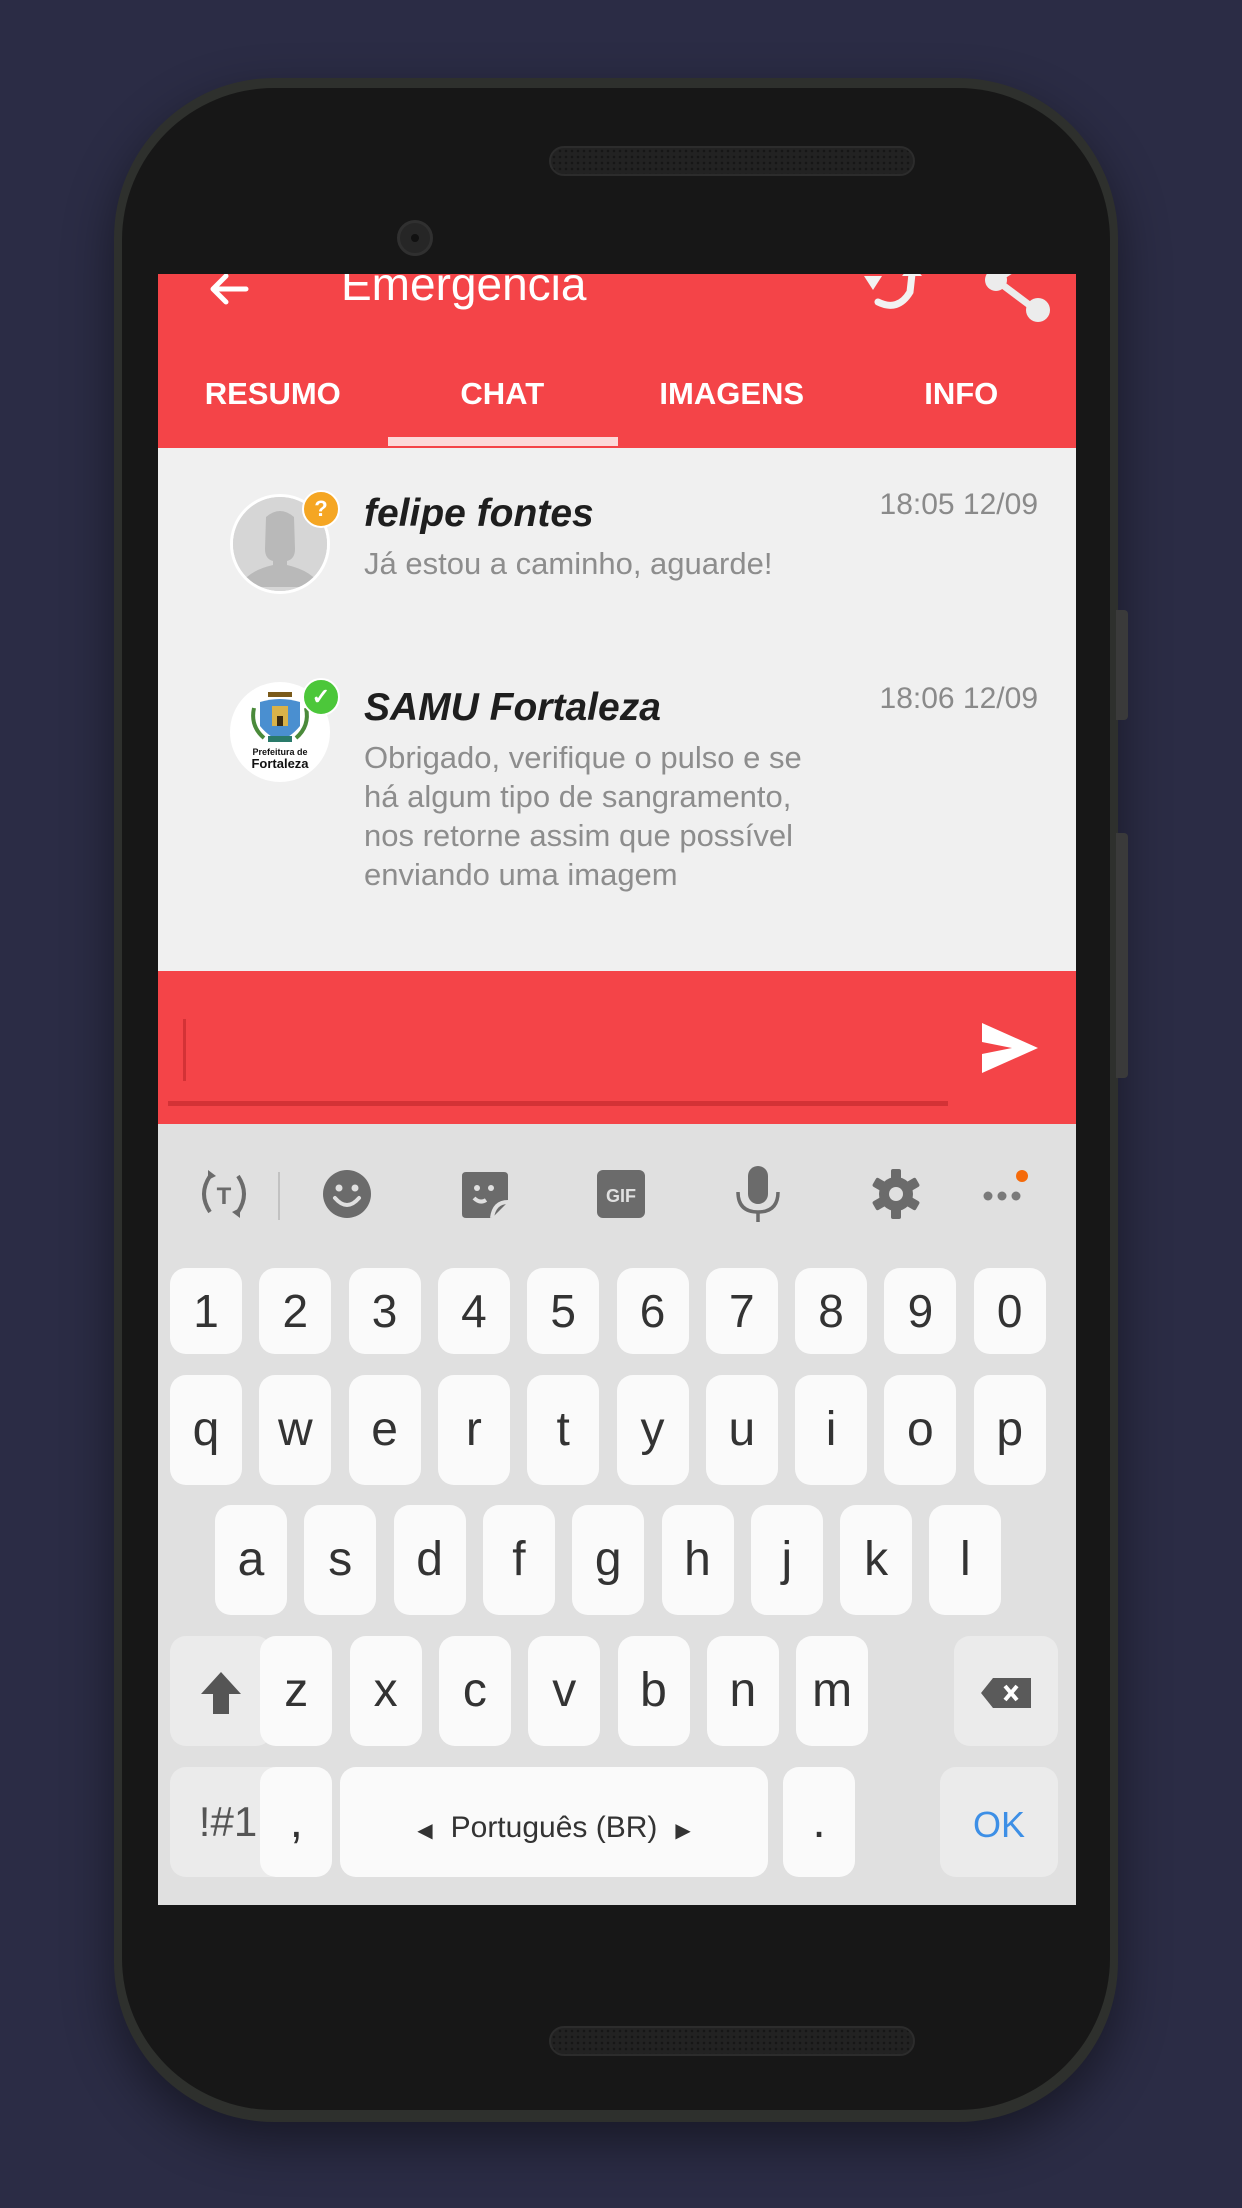  What do you see at coordinates (1022, 1176) in the screenshot?
I see `notification-dot` at bounding box center [1022, 1176].